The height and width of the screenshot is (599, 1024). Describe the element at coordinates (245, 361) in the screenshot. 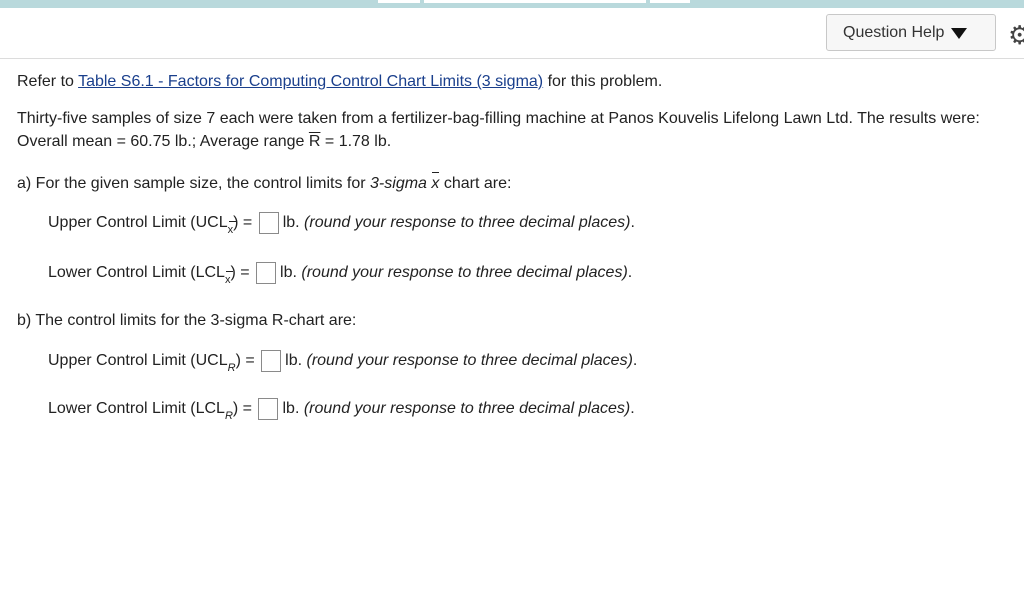

I see `ucl-r-equals: ) =` at that location.